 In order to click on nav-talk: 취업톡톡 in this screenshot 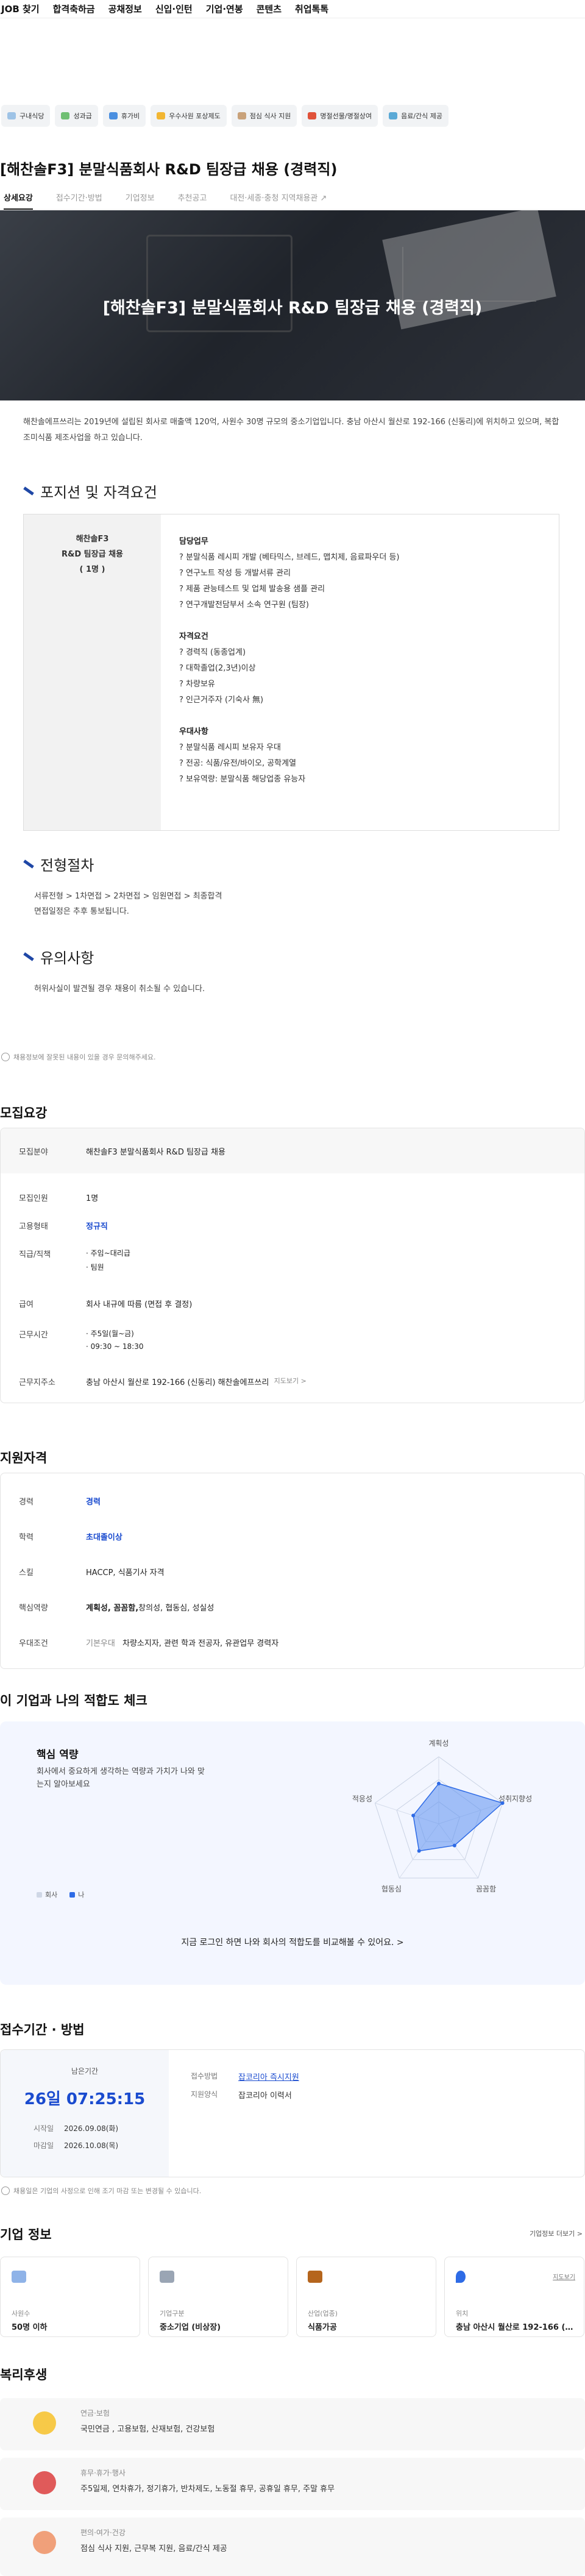, I will do `click(311, 8)`.